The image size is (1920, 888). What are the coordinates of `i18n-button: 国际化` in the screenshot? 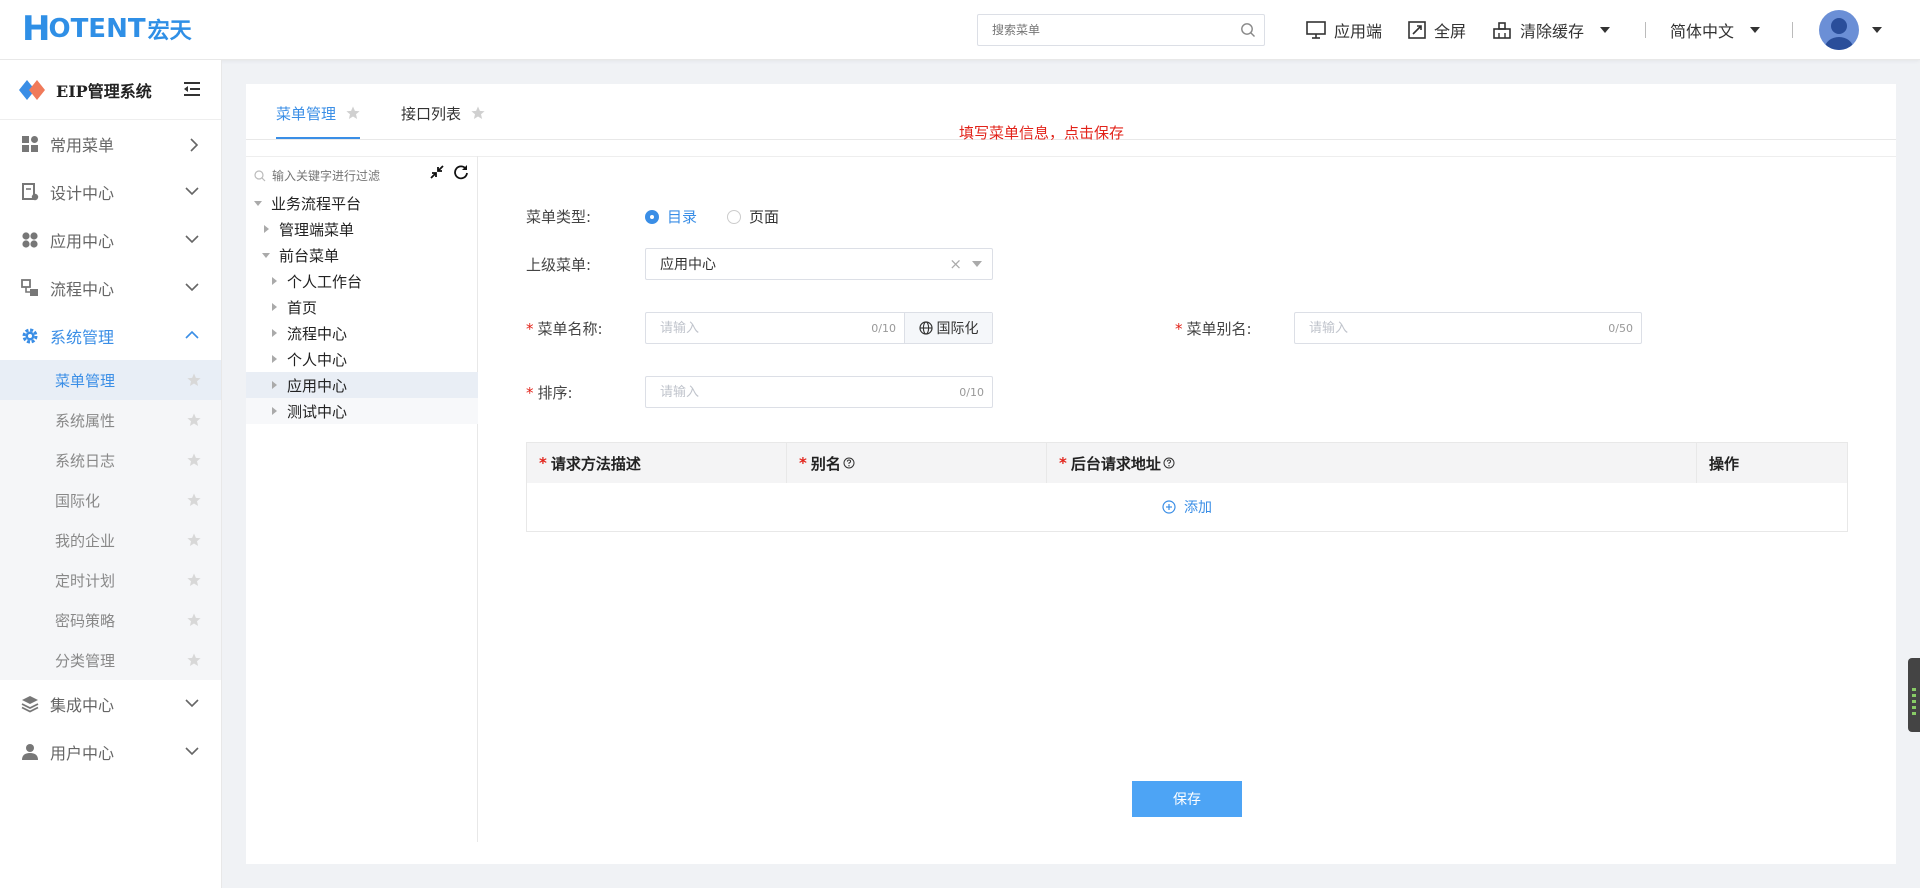 It's located at (948, 328).